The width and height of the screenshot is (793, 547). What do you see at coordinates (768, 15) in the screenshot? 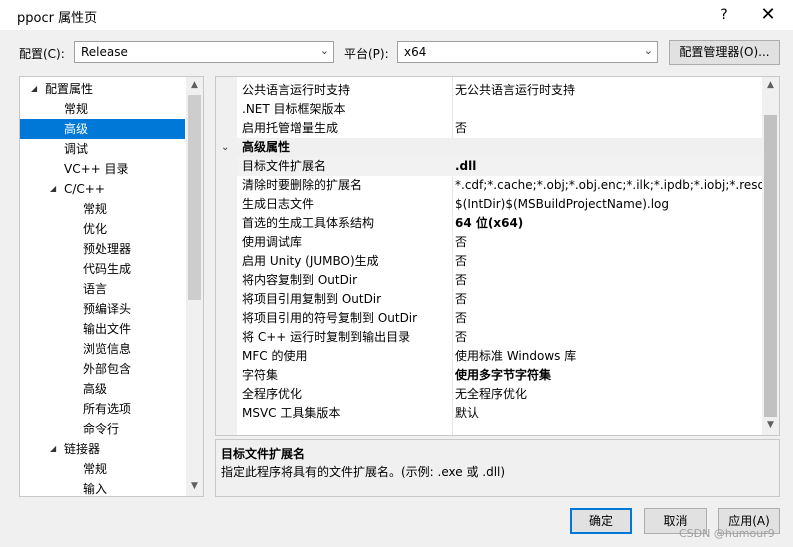
I see `close-icon: ✕` at bounding box center [768, 15].